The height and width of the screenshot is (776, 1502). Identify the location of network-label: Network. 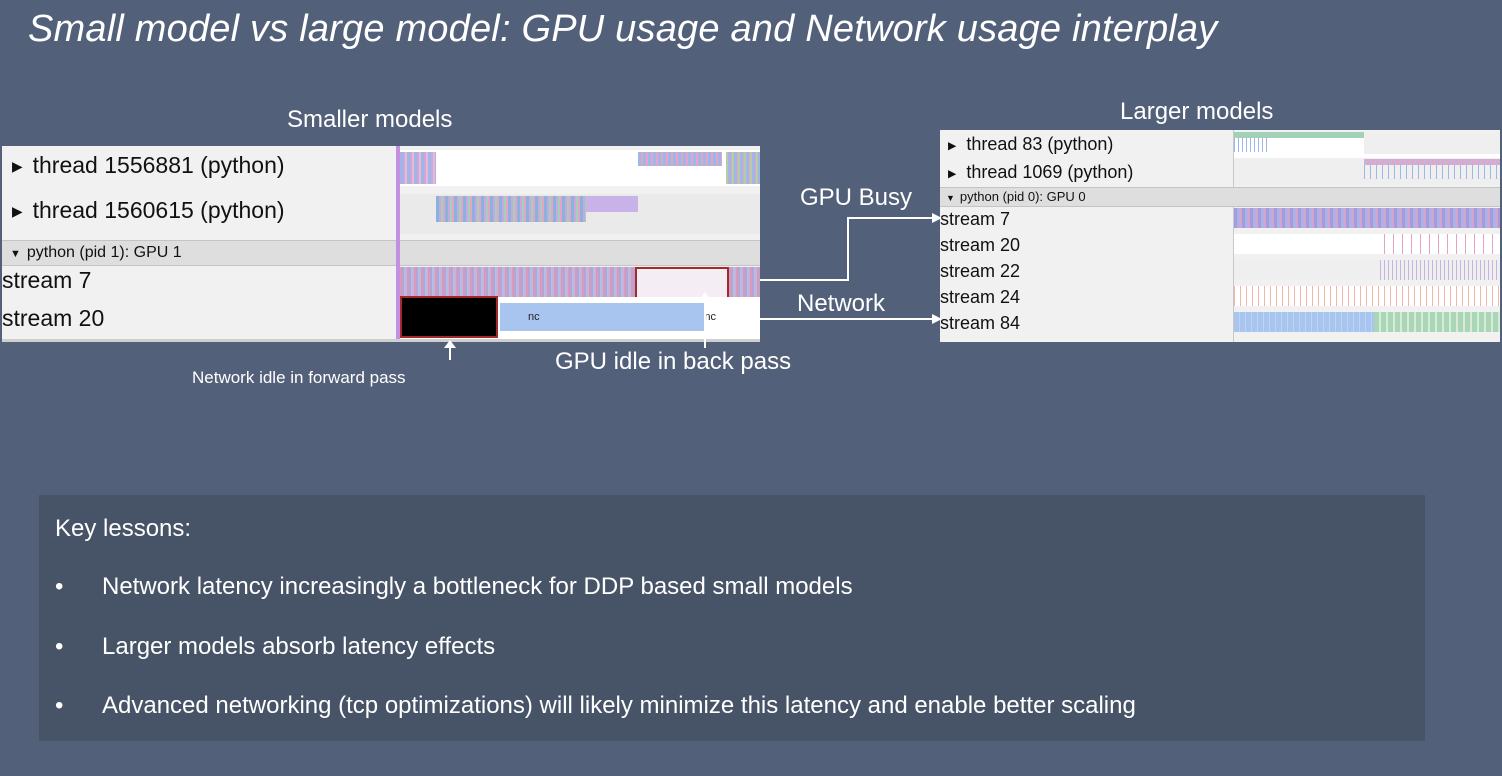
(841, 303).